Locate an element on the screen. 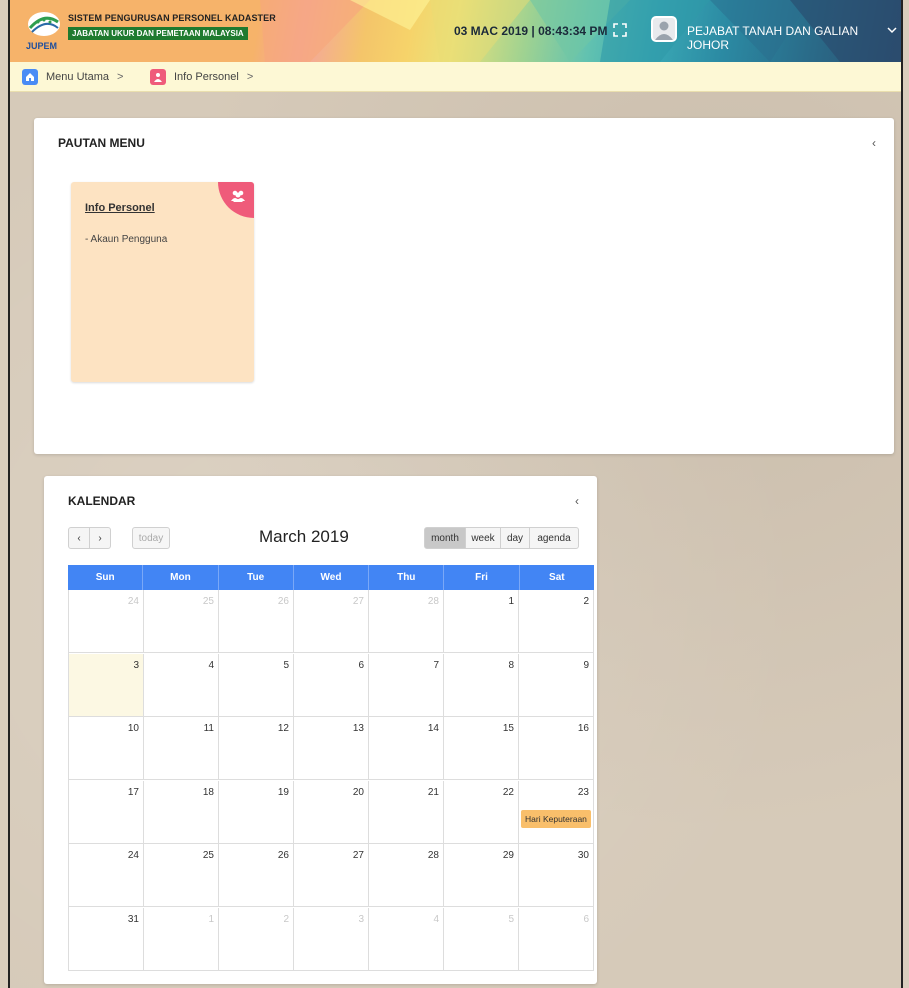 The width and height of the screenshot is (909, 988). day-number: 17 is located at coordinates (133, 792).